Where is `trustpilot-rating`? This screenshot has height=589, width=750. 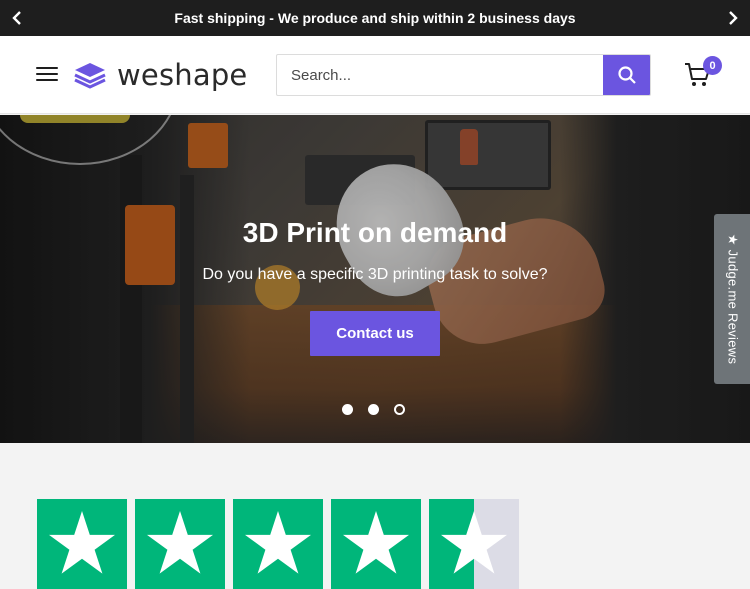 trustpilot-rating is located at coordinates (282, 544).